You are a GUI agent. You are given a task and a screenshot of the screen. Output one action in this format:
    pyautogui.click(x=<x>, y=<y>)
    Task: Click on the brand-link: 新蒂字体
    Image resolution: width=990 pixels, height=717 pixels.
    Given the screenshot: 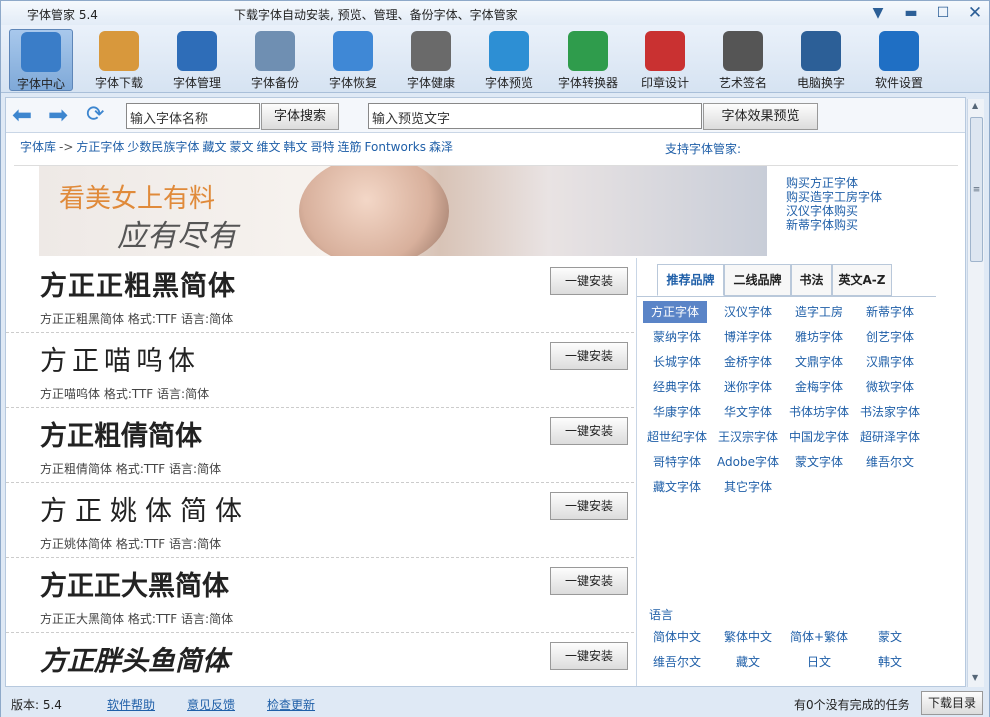 What is the action you would take?
    pyautogui.click(x=890, y=312)
    